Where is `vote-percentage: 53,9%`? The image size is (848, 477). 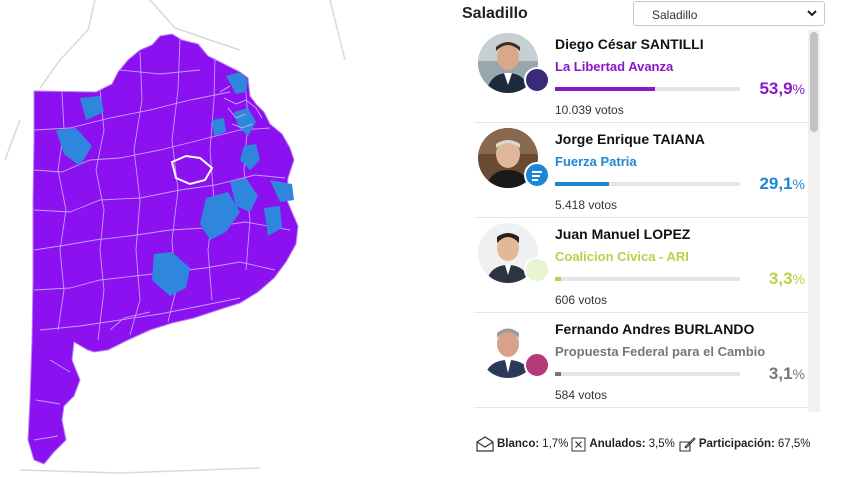
vote-percentage: 53,9% is located at coordinates (782, 89).